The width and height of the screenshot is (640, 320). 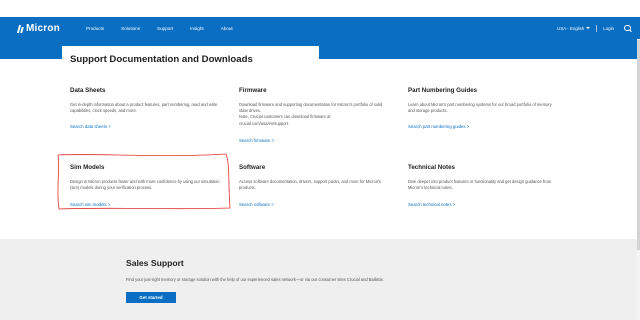 I want to click on micron-logo-icon, so click(x=21, y=28).